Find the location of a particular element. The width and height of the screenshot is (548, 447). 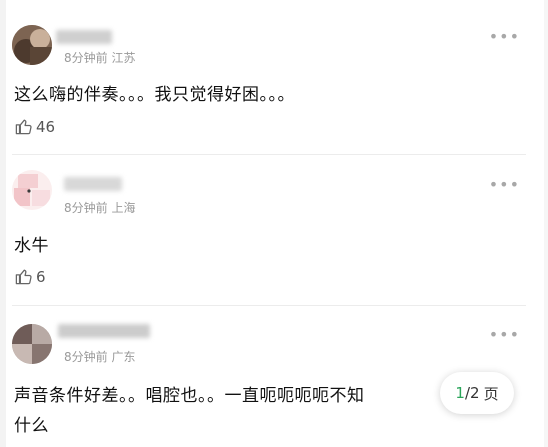

comment-text: 这么嗨的伴奏。。。我只觉得好困。。。 is located at coordinates (154, 95).